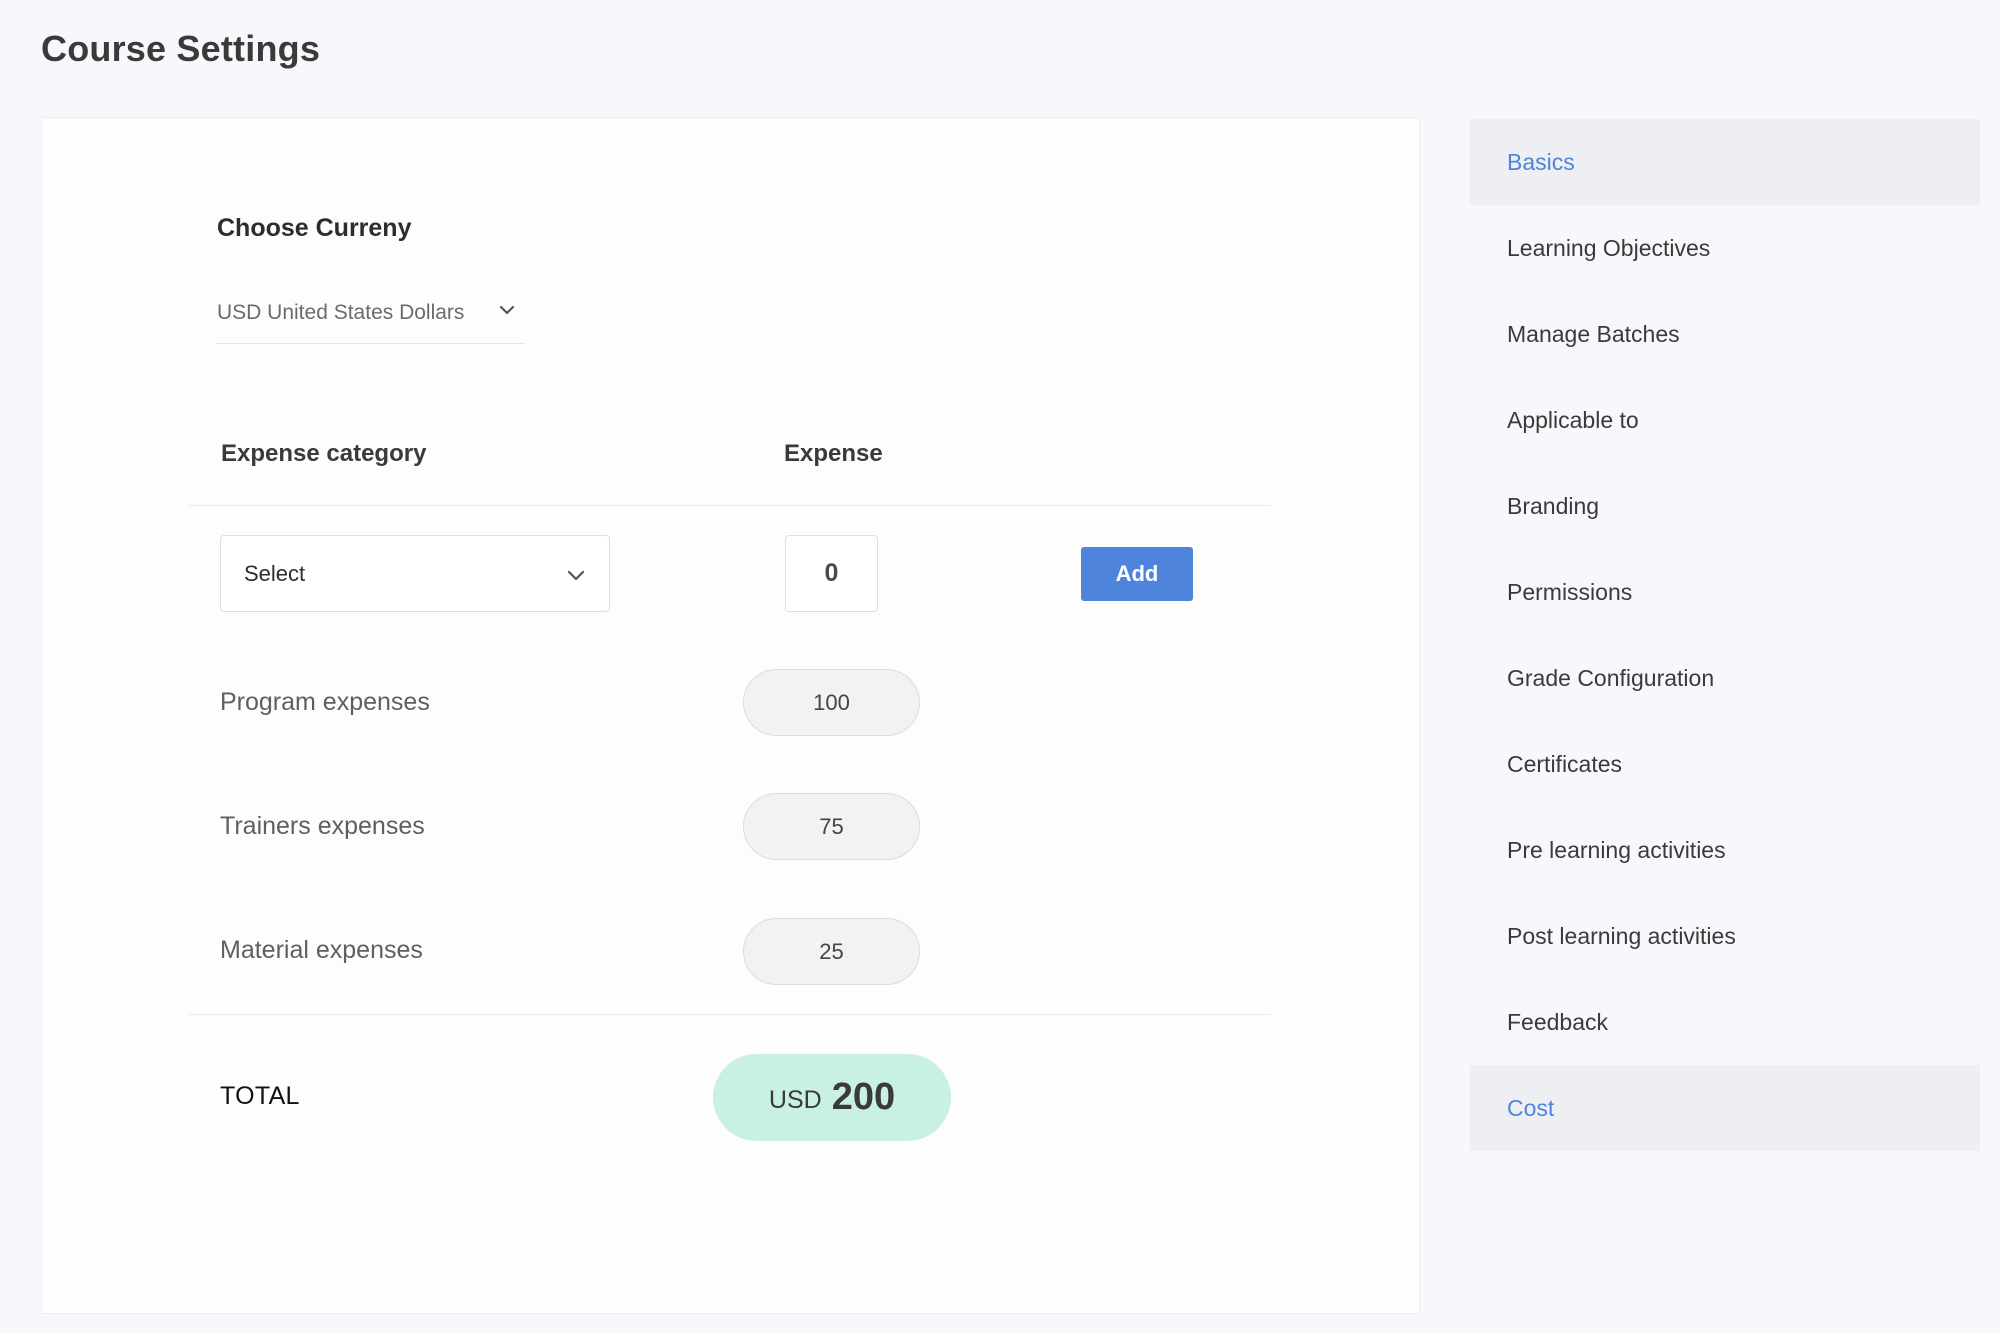 Image resolution: width=2000 pixels, height=1333 pixels. I want to click on sidebar-item-branding: Branding, so click(1725, 506).